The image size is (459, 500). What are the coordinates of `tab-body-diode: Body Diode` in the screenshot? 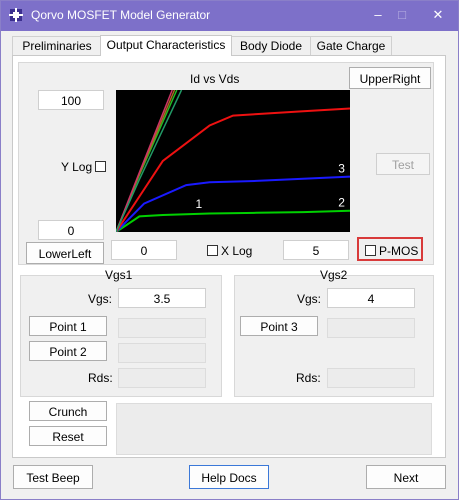 It's located at (271, 45).